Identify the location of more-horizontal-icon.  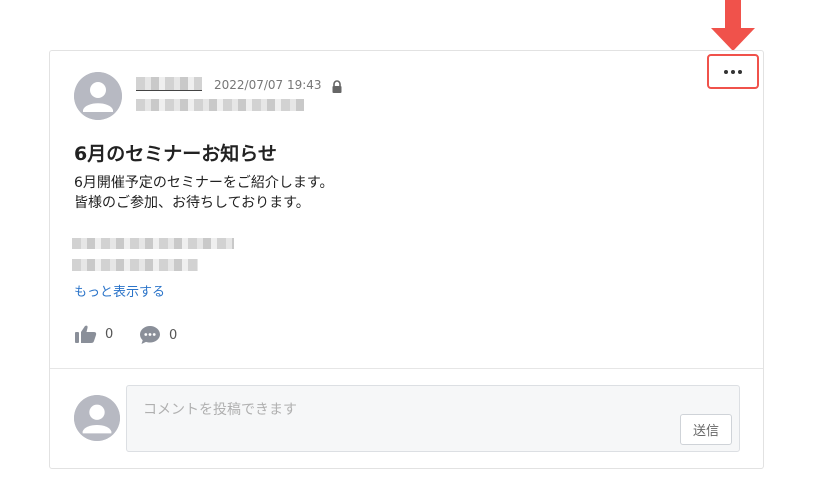
(733, 71).